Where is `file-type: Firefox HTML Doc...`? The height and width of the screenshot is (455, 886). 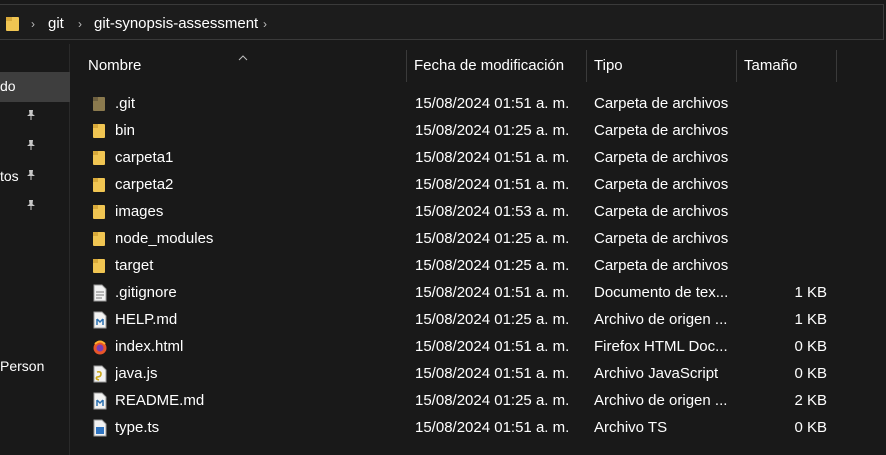
file-type: Firefox HTML Doc... is located at coordinates (661, 346).